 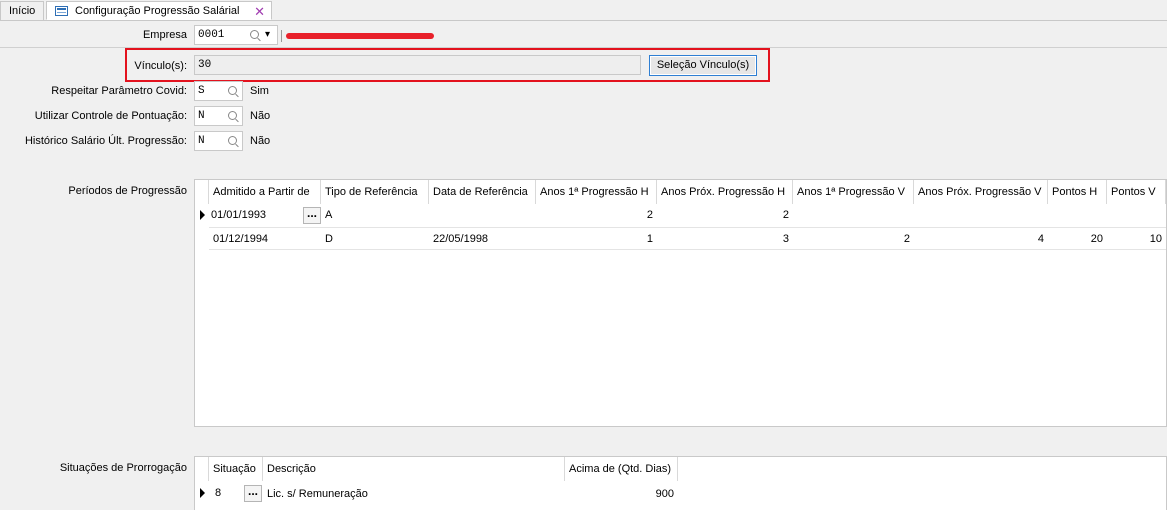 What do you see at coordinates (360, 36) in the screenshot?
I see `redacted-bar` at bounding box center [360, 36].